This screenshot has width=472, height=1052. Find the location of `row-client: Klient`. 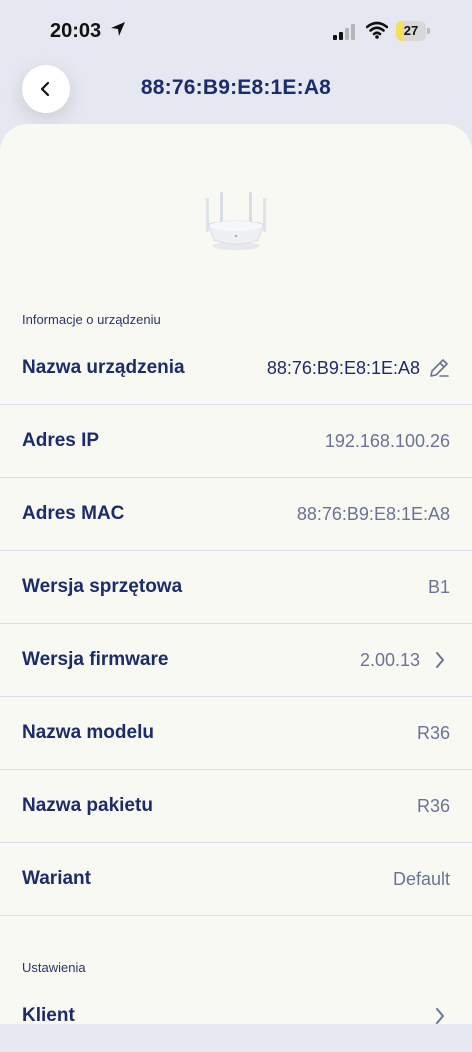

row-client: Klient is located at coordinates (236, 1016).